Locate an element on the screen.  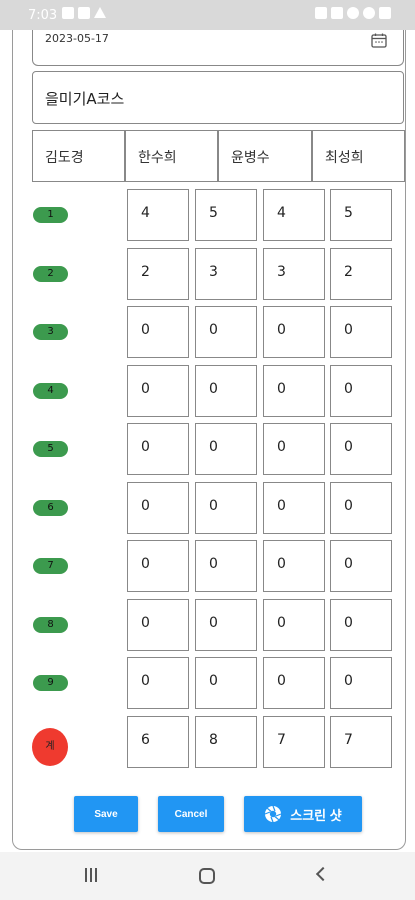
hole-row-1: 1 4 5 4 5 is located at coordinates (219, 215).